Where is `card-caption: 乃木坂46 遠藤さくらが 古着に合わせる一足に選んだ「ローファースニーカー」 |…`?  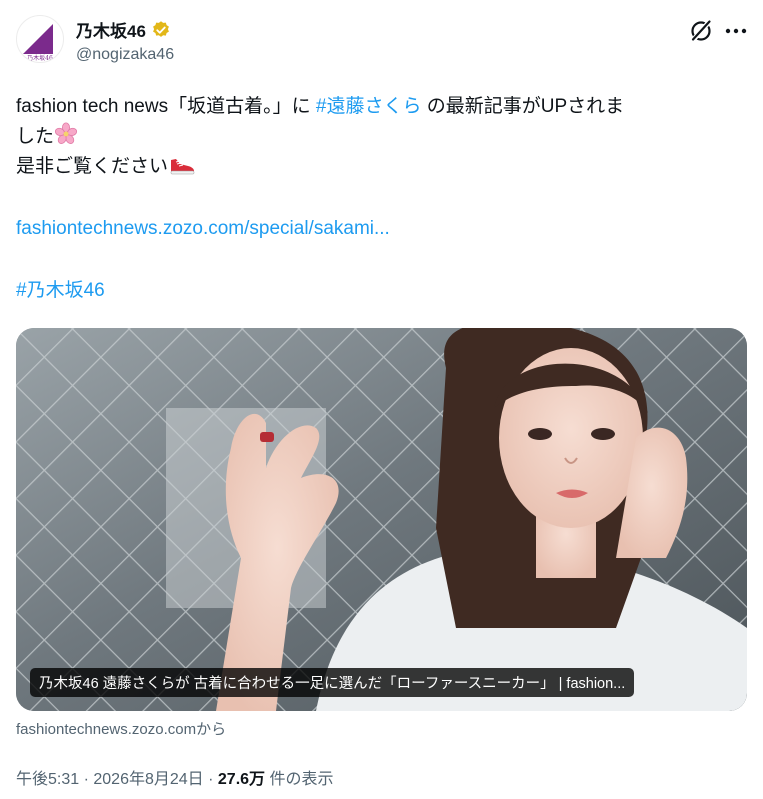
card-caption: 乃木坂46 遠藤さくらが 古着に合わせる一足に選んだ「ローファースニーカー」 |… is located at coordinates (332, 682).